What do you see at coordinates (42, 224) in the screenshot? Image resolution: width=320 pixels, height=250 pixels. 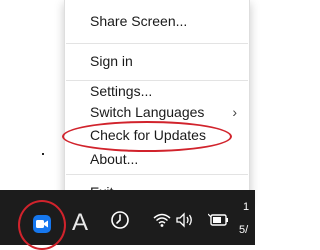 I see `video-camera-icon` at bounding box center [42, 224].